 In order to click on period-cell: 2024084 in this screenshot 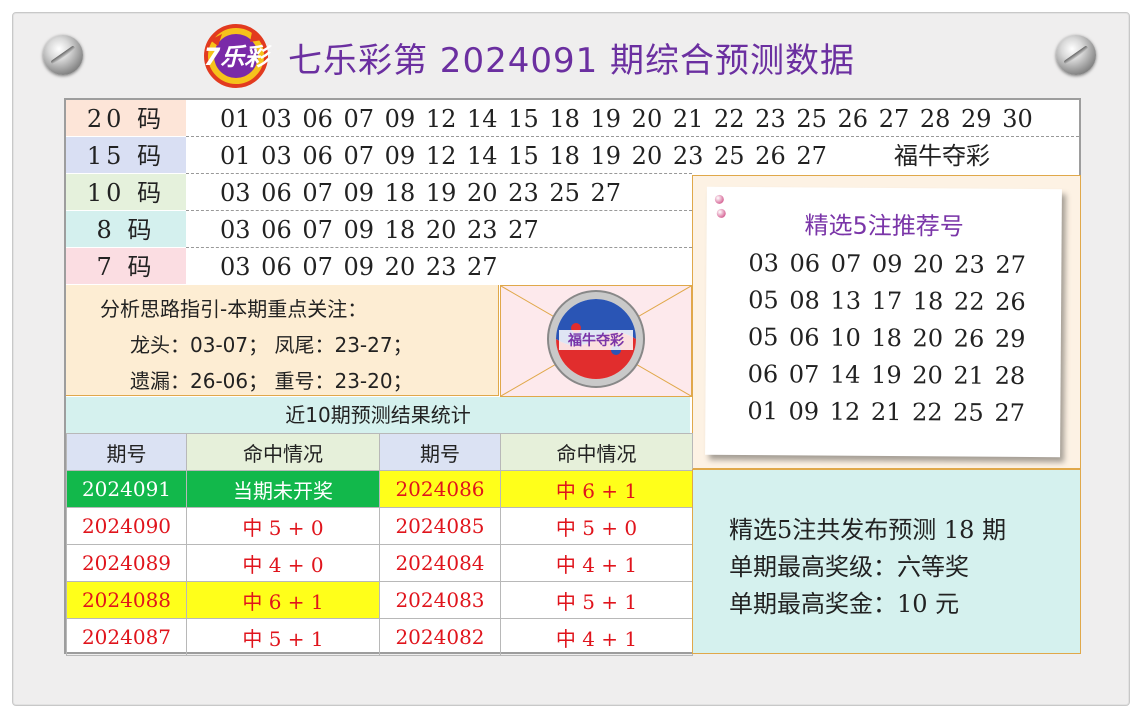, I will do `click(440, 563)`.